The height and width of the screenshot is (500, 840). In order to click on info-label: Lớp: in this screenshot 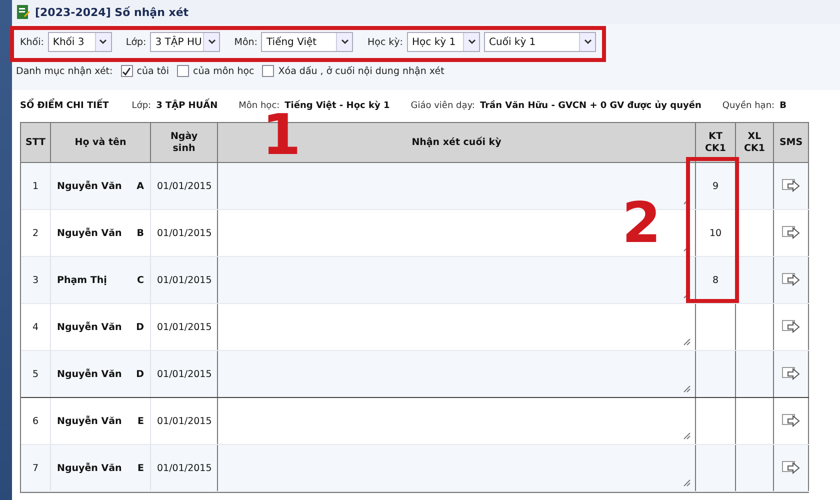, I will do `click(142, 106)`.